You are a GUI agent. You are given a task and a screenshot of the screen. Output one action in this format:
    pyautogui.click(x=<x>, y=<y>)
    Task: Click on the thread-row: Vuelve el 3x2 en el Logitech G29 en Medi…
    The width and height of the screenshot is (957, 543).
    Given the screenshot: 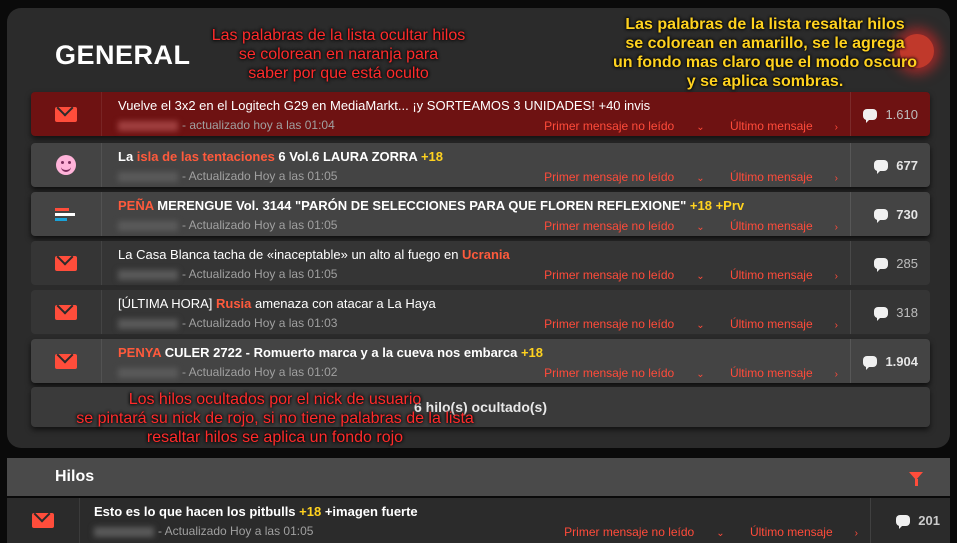 What is the action you would take?
    pyautogui.click(x=480, y=114)
    